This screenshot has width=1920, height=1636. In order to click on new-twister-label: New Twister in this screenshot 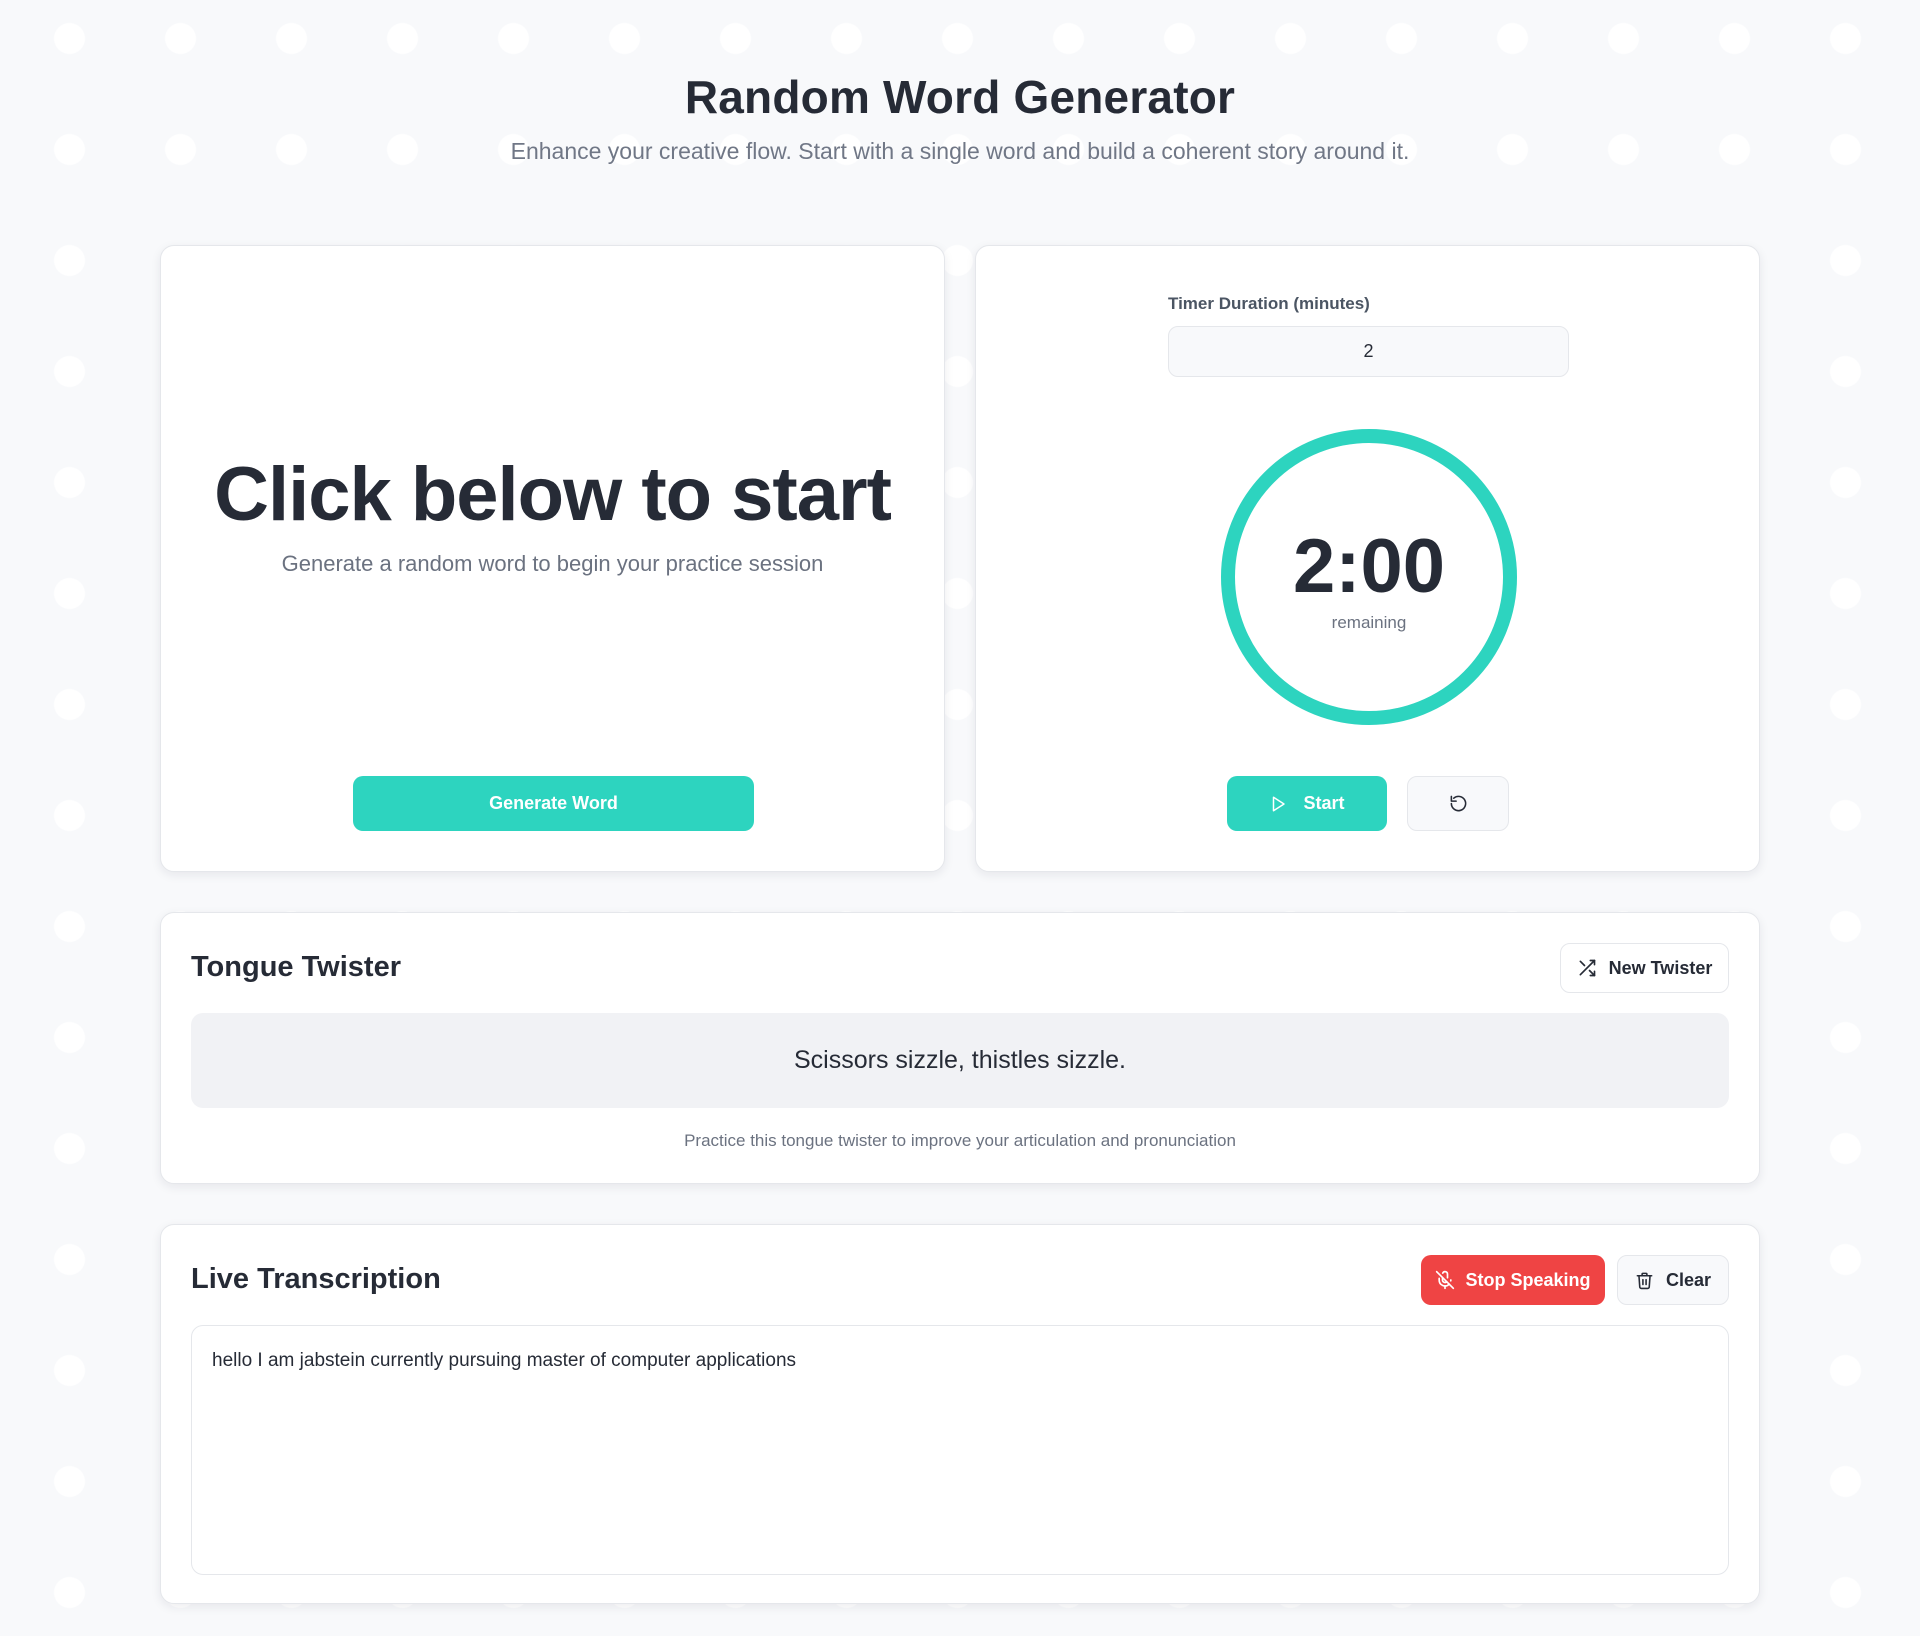, I will do `click(1660, 967)`.